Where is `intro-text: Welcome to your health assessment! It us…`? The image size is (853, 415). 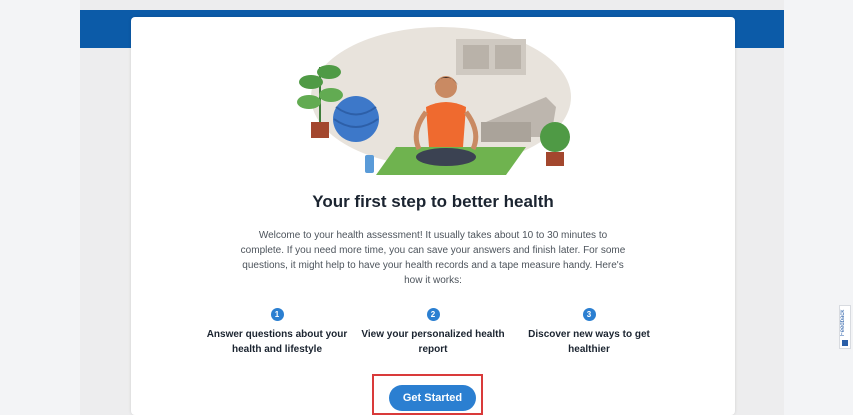
intro-text: Welcome to your health assessment! It us… is located at coordinates (433, 258).